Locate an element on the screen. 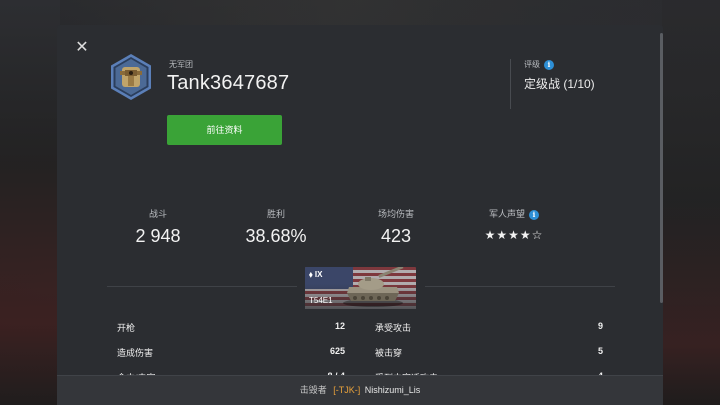 The width and height of the screenshot is (720, 405). player-clan: 无军团 is located at coordinates (181, 64).